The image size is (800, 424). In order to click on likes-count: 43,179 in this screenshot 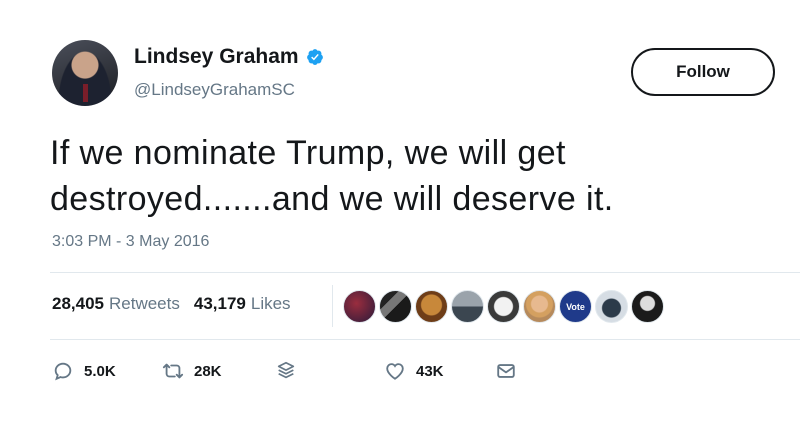, I will do `click(220, 304)`.